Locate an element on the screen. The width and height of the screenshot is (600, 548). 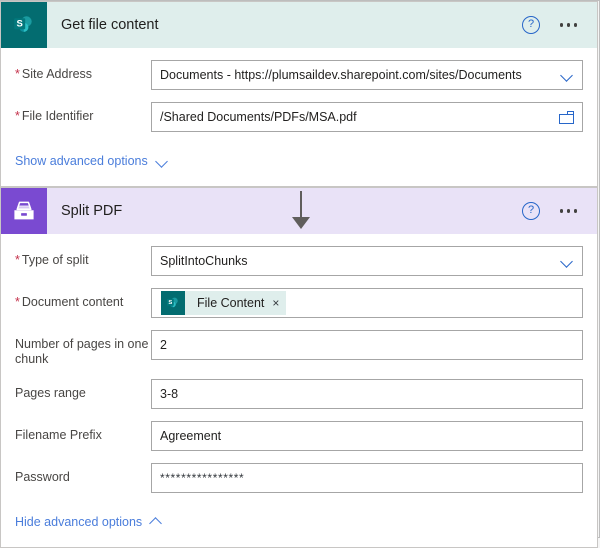
field-label-file-identifier: * File Identifier is located at coordinates (83, 113).